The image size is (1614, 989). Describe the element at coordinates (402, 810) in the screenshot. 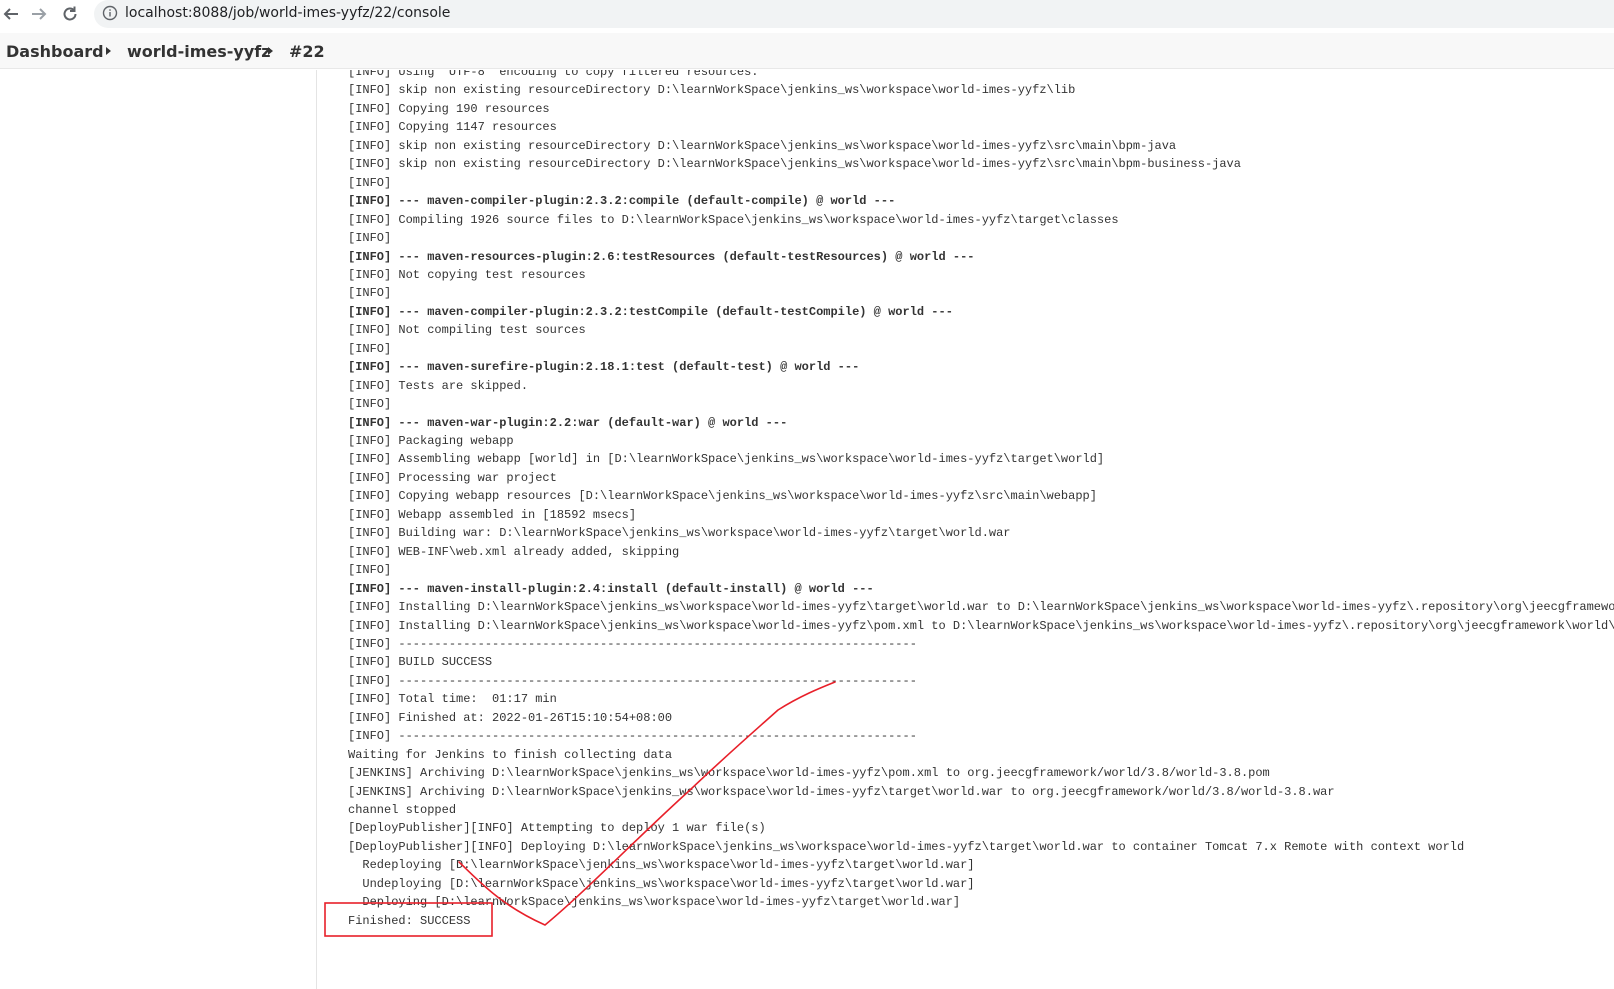

I see `log-line: channel stopped` at that location.